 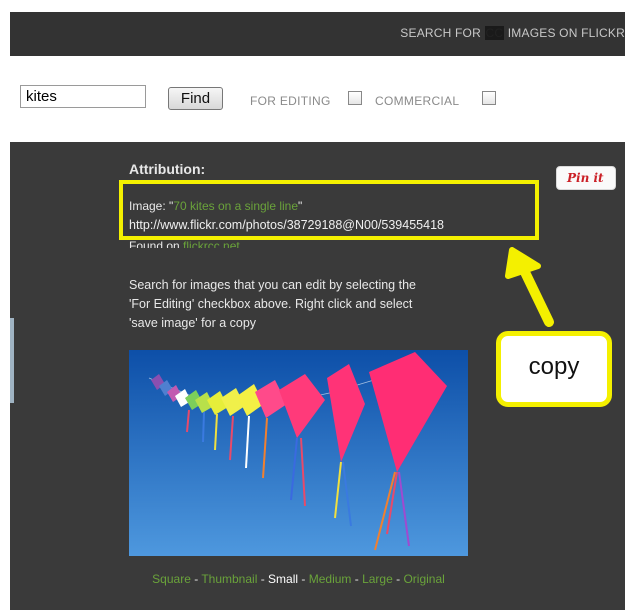 What do you see at coordinates (283, 579) in the screenshot?
I see `size-small-current: Small` at bounding box center [283, 579].